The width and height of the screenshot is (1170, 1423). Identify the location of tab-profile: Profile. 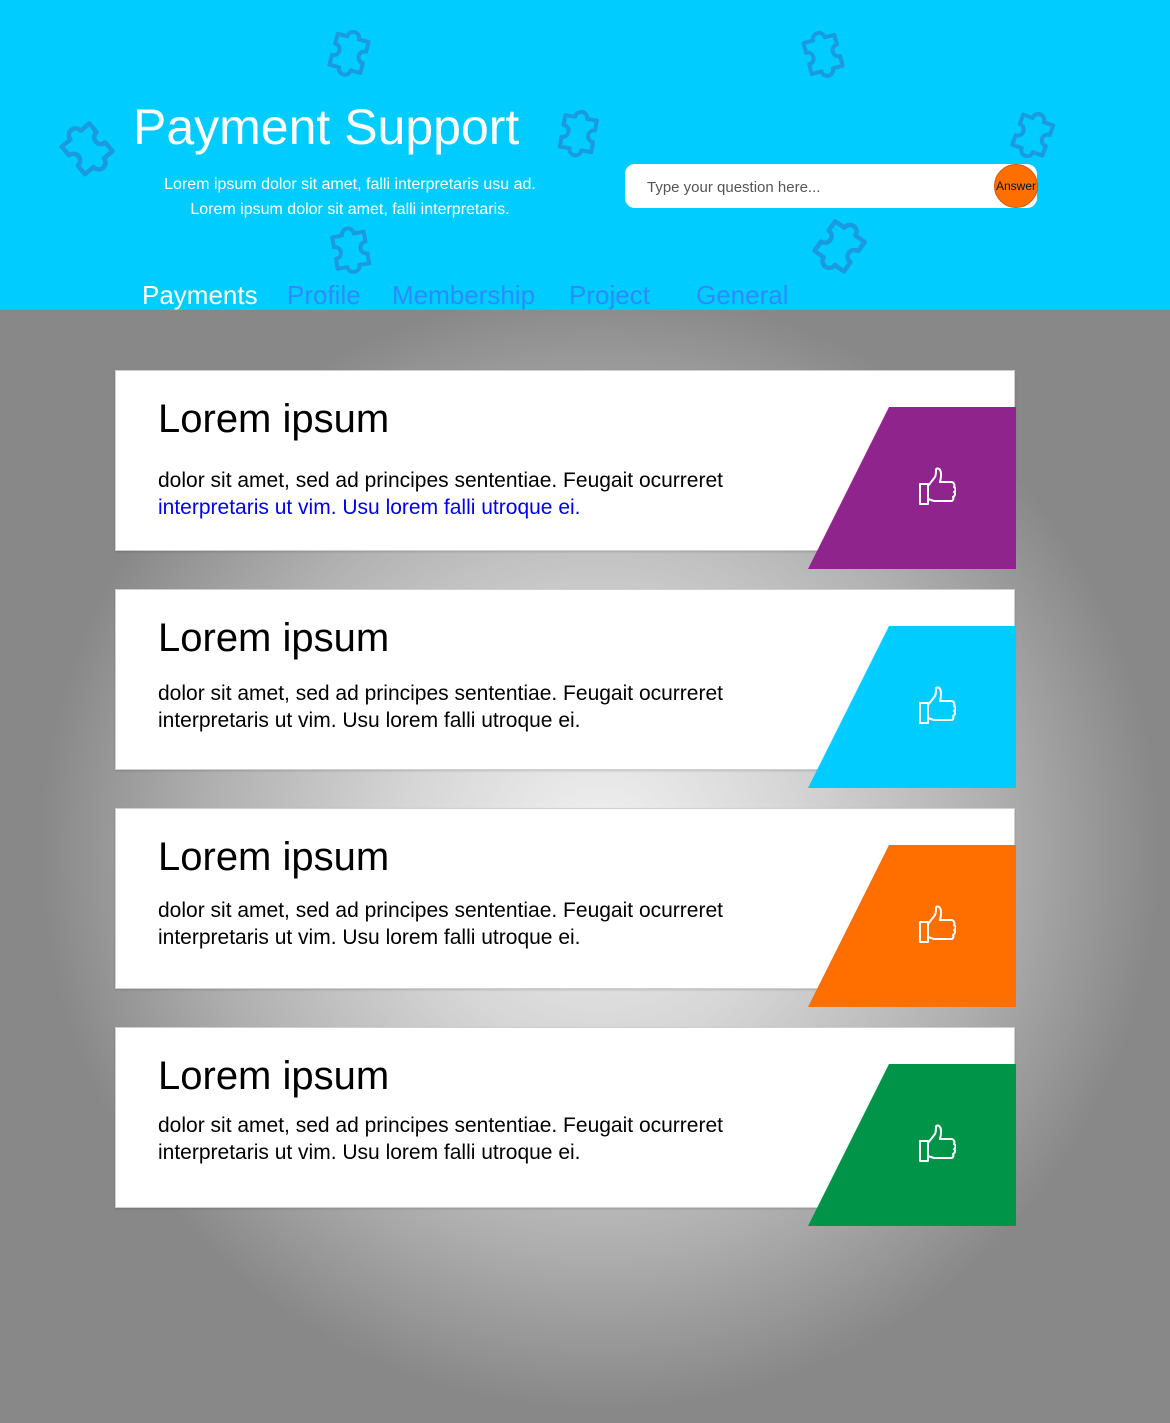
(324, 295).